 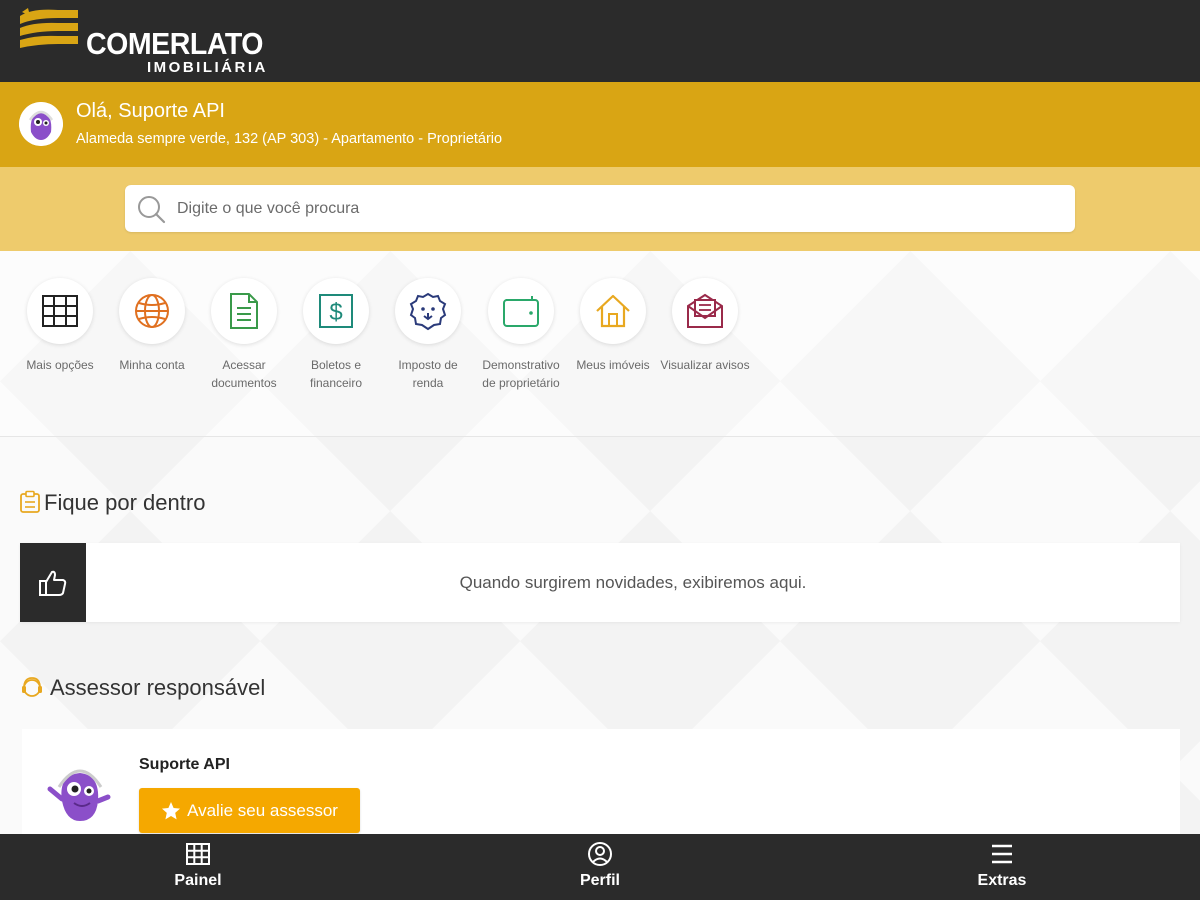 What do you see at coordinates (30, 501) in the screenshot?
I see `clipboard-icon` at bounding box center [30, 501].